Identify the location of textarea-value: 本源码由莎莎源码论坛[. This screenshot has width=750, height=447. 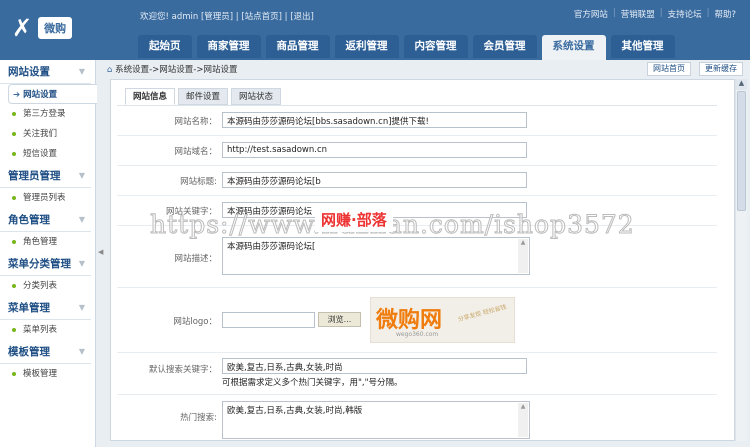
(271, 247).